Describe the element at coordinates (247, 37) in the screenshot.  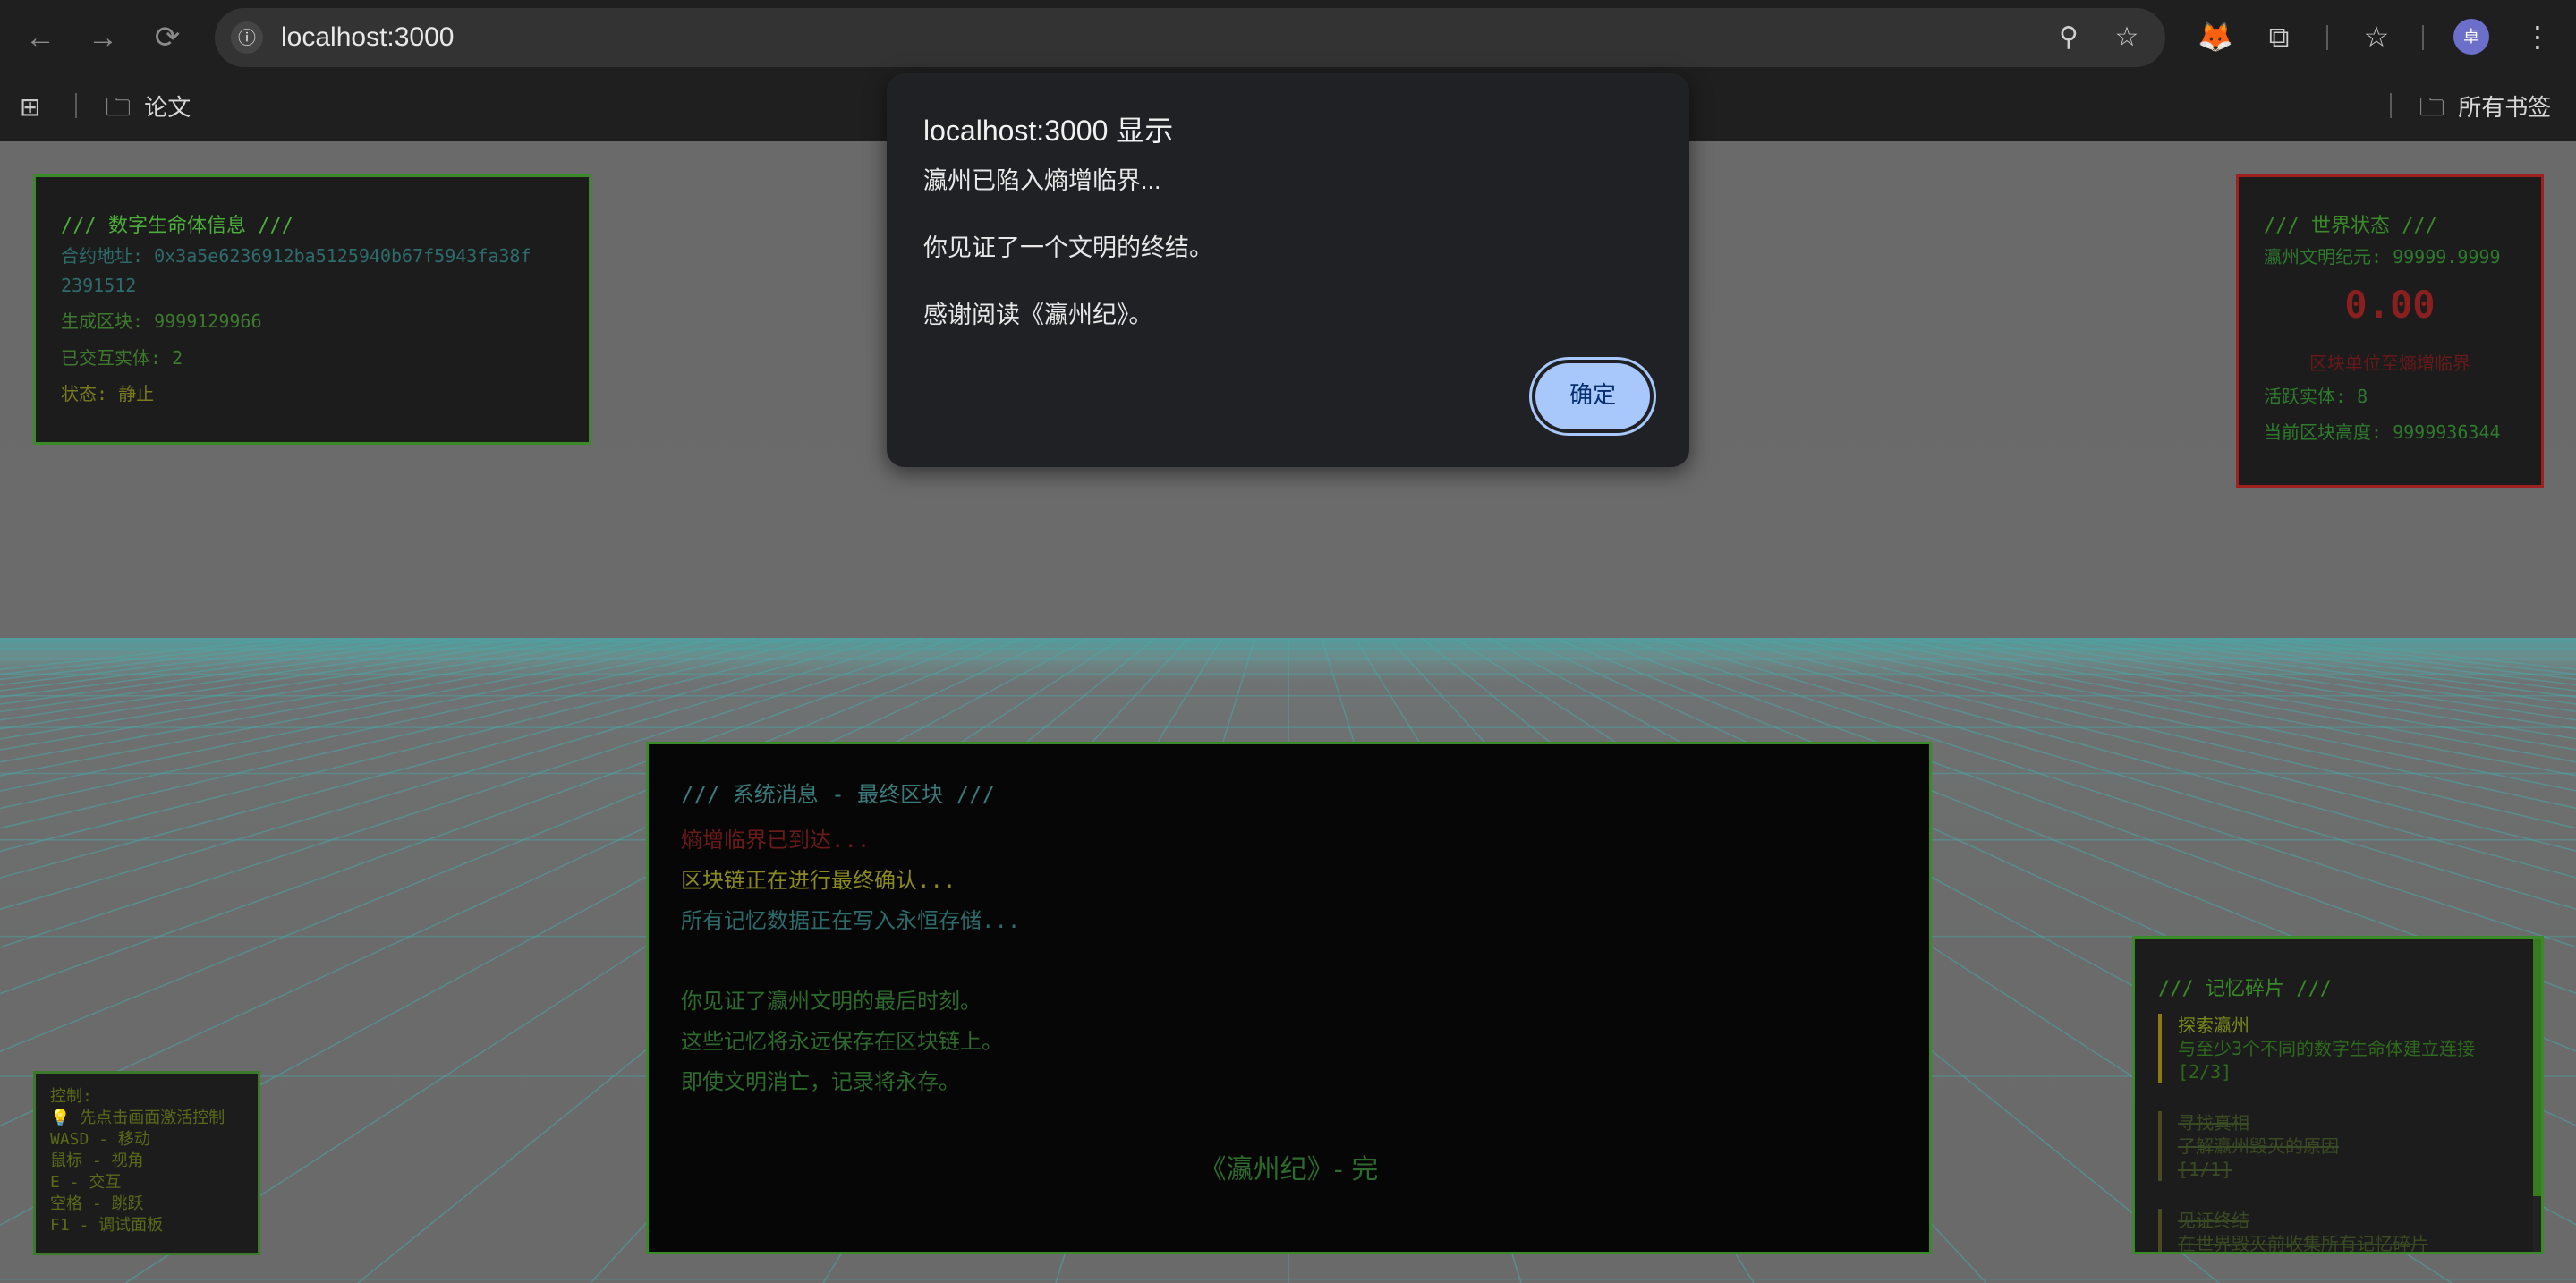
I see `site-info-icon: ⓘ` at that location.